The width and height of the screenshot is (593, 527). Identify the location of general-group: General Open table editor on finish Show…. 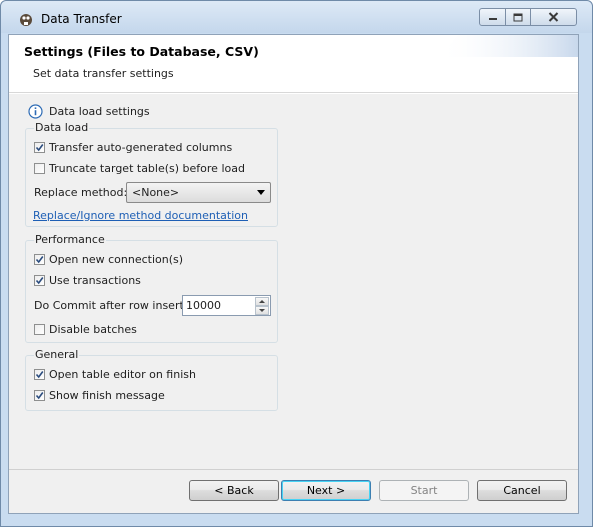
(151, 379).